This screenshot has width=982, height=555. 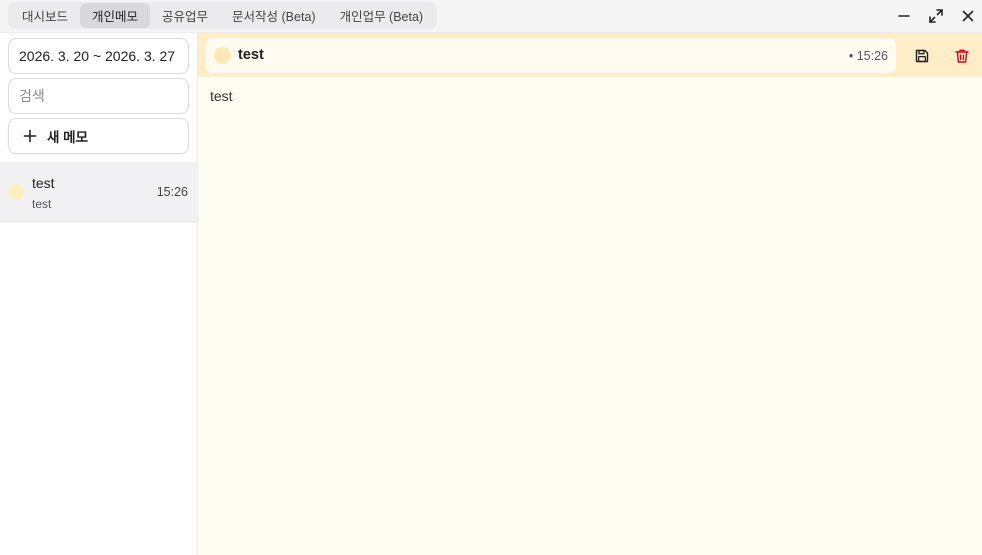 What do you see at coordinates (115, 15) in the screenshot?
I see `tab-personal-memo: 개인메모` at bounding box center [115, 15].